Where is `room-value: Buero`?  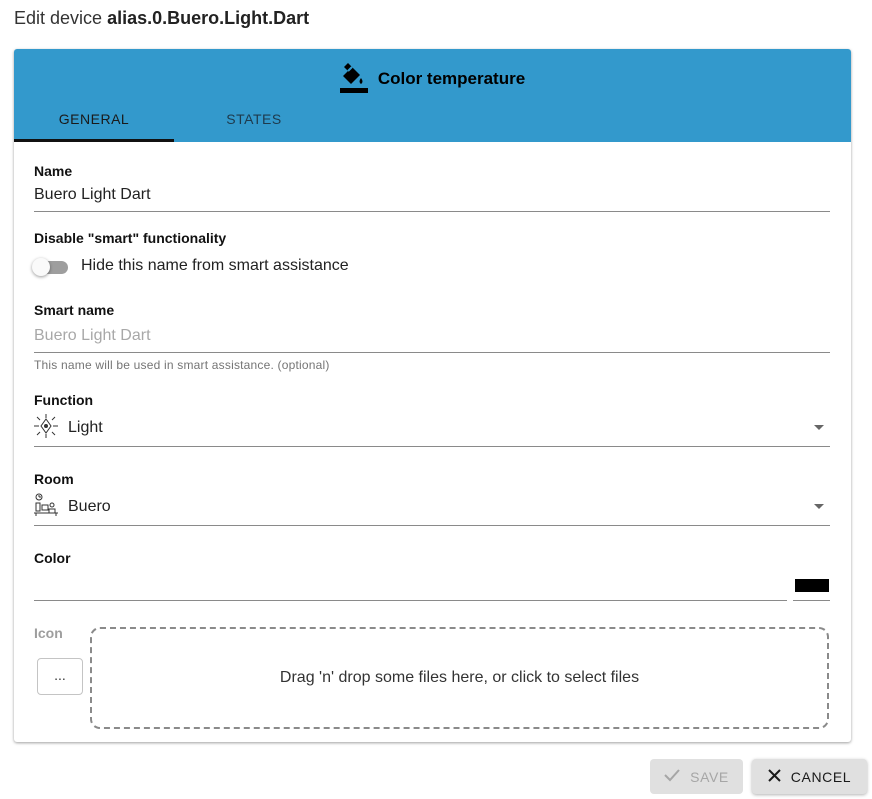
room-value: Buero is located at coordinates (89, 506).